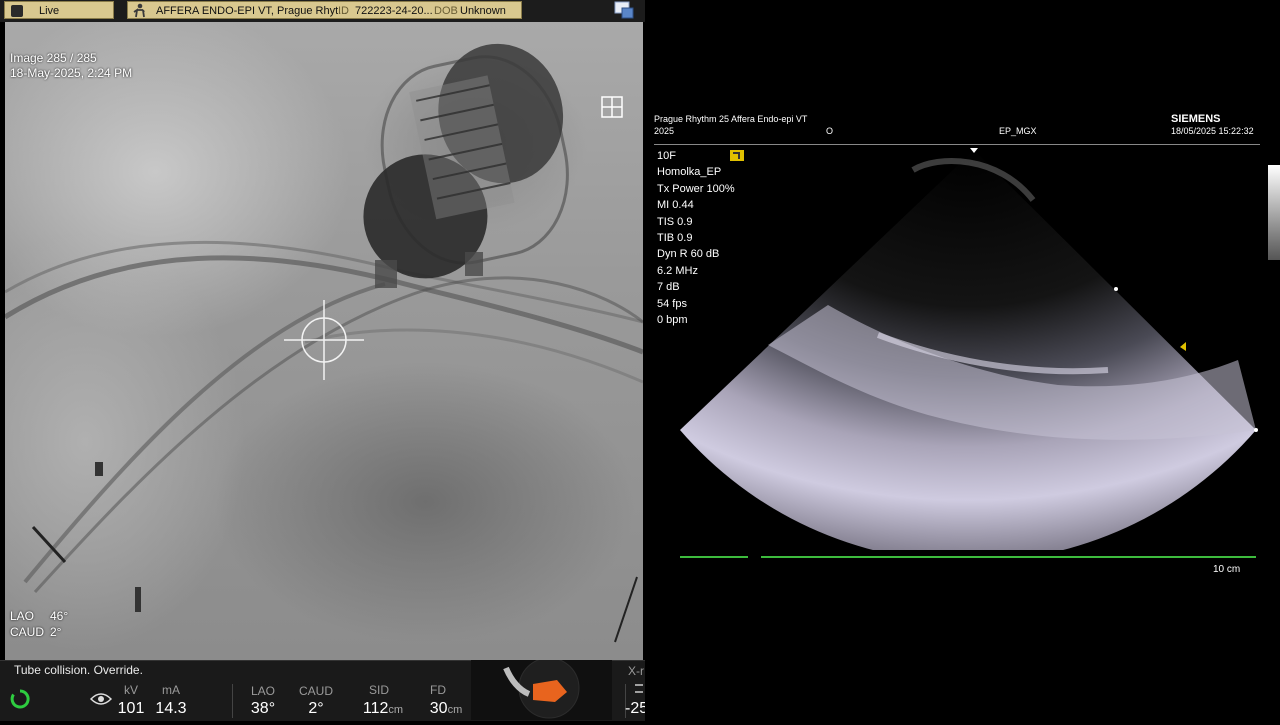 This screenshot has width=1280, height=725. What do you see at coordinates (639, 688) in the screenshot?
I see `tilt-arrows-icon` at bounding box center [639, 688].